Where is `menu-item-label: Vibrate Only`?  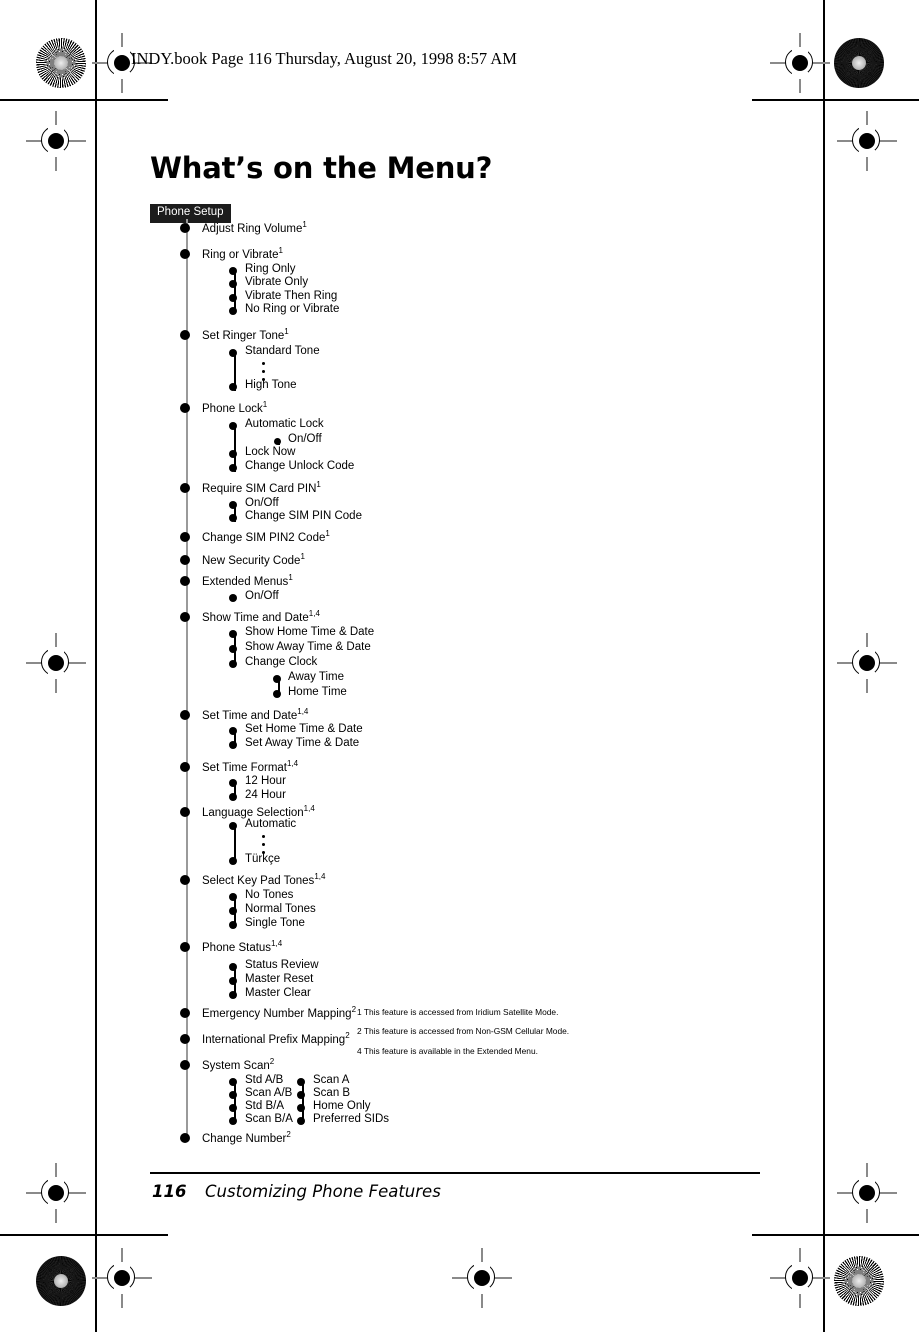 menu-item-label: Vibrate Only is located at coordinates (277, 282).